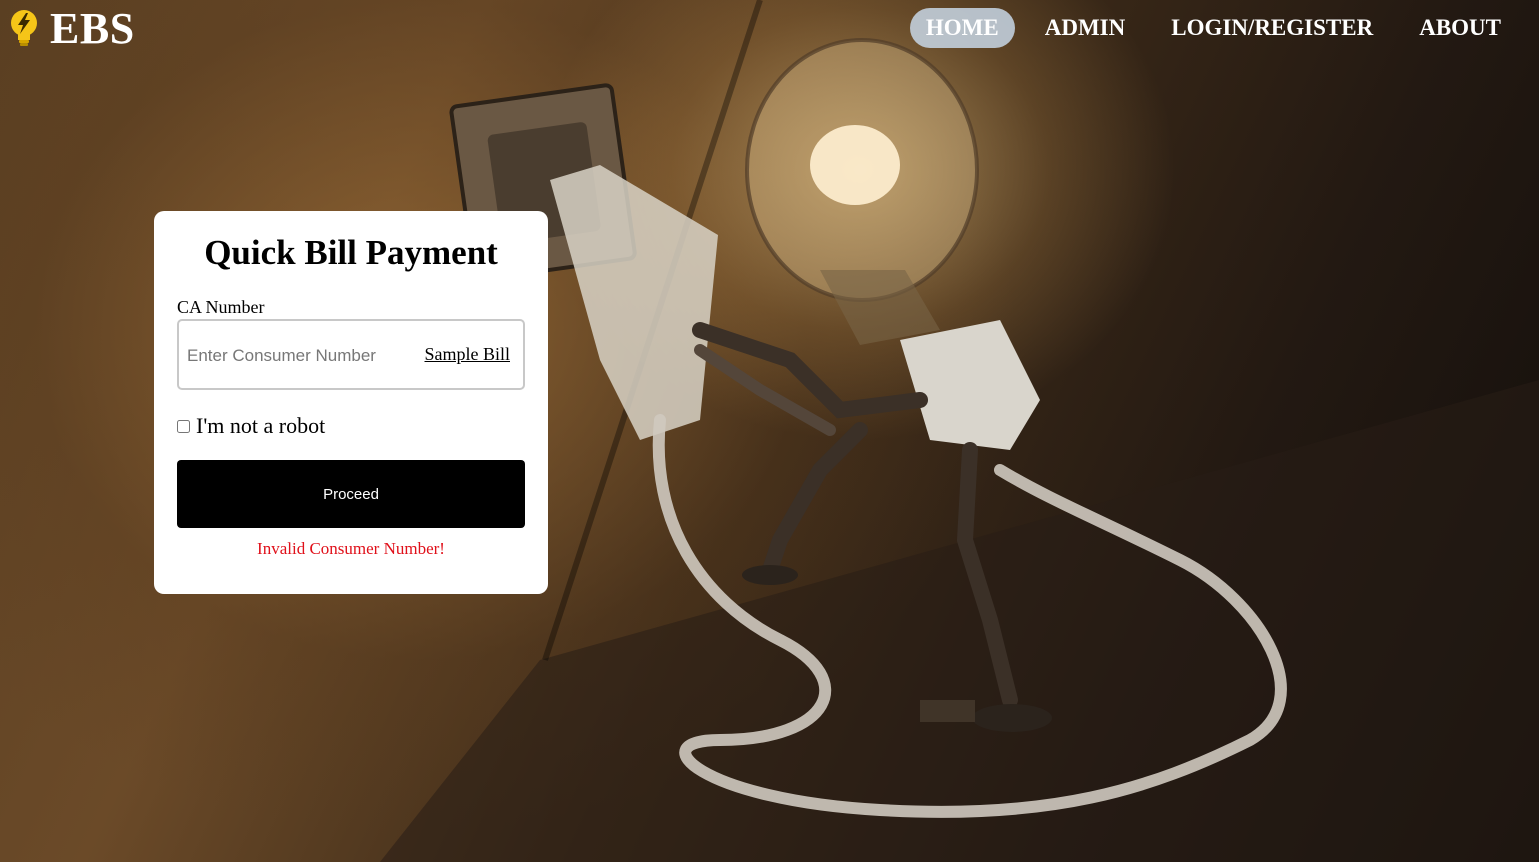 This screenshot has height=862, width=1539. I want to click on ca-number-field-wrapper: Sample Bill, so click(351, 354).